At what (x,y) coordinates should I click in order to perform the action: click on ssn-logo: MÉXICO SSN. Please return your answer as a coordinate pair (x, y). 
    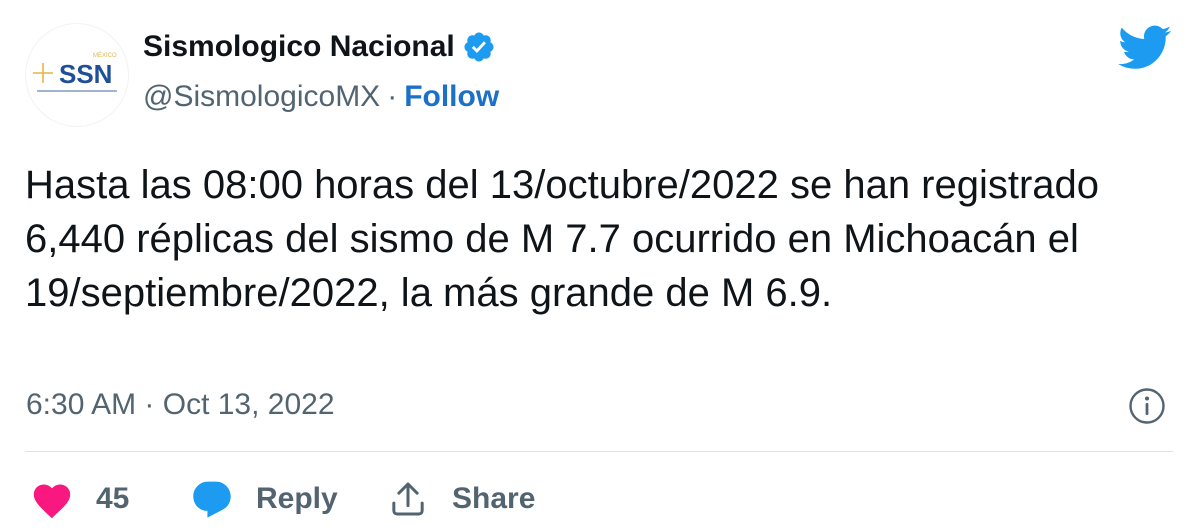
    Looking at the image, I should click on (75, 72).